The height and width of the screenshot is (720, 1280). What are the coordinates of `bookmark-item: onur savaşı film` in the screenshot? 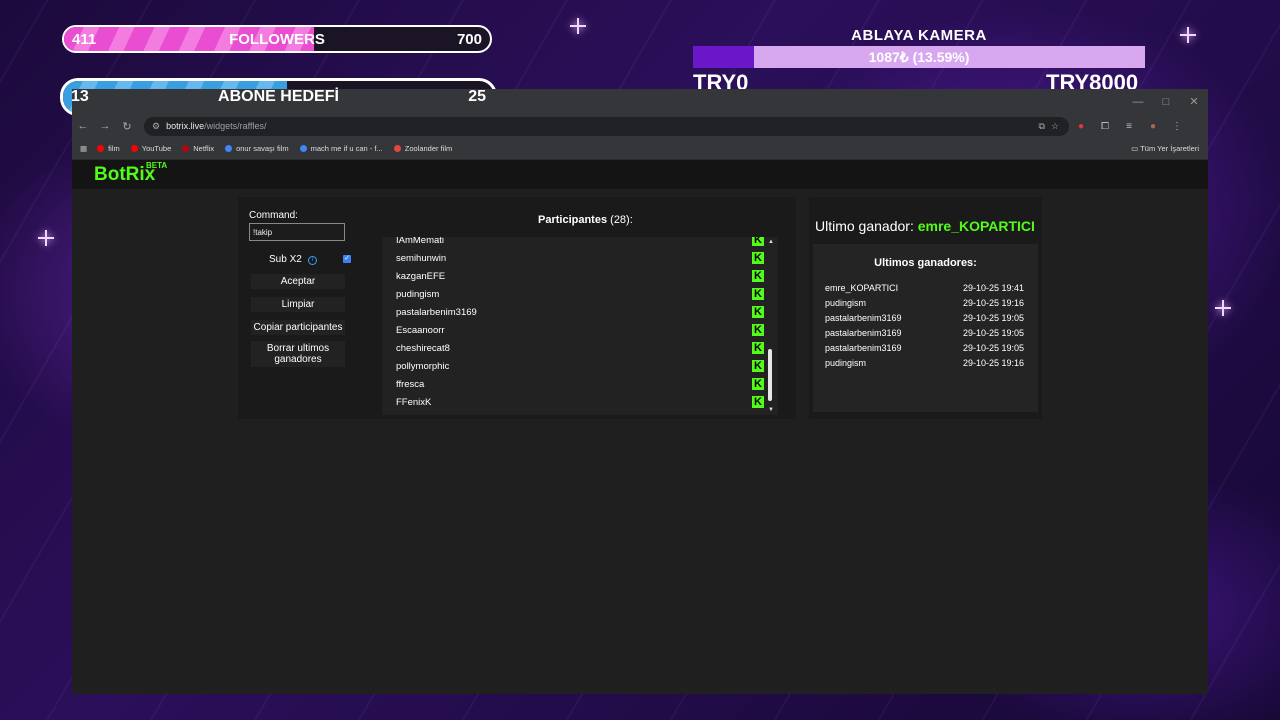 It's located at (257, 148).